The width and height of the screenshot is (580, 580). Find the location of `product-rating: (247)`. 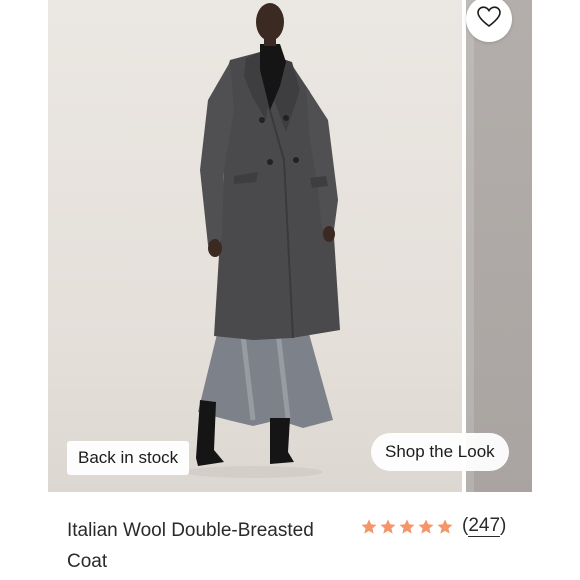

product-rating: (247) is located at coordinates (433, 527).